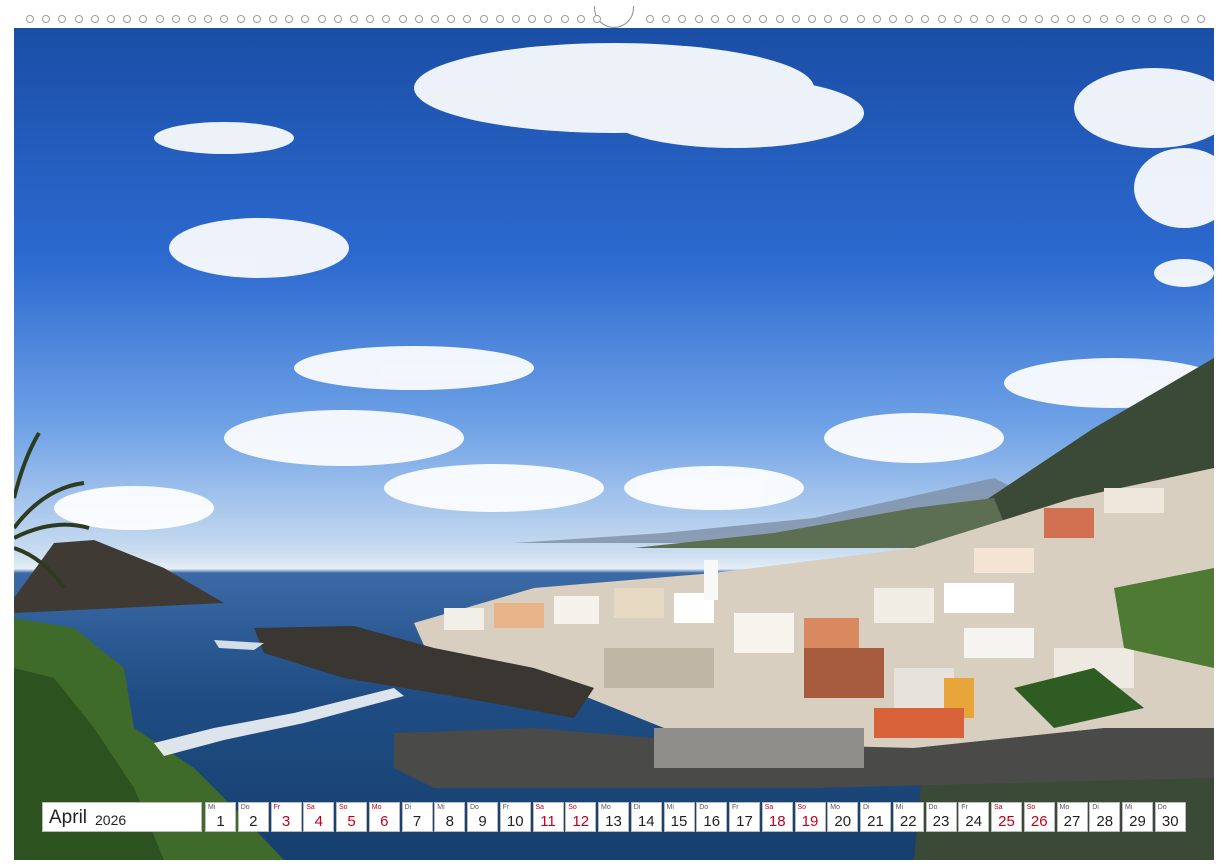 This screenshot has width=1222, height=868. What do you see at coordinates (712, 817) in the screenshot?
I see `day-cell: Do 16` at bounding box center [712, 817].